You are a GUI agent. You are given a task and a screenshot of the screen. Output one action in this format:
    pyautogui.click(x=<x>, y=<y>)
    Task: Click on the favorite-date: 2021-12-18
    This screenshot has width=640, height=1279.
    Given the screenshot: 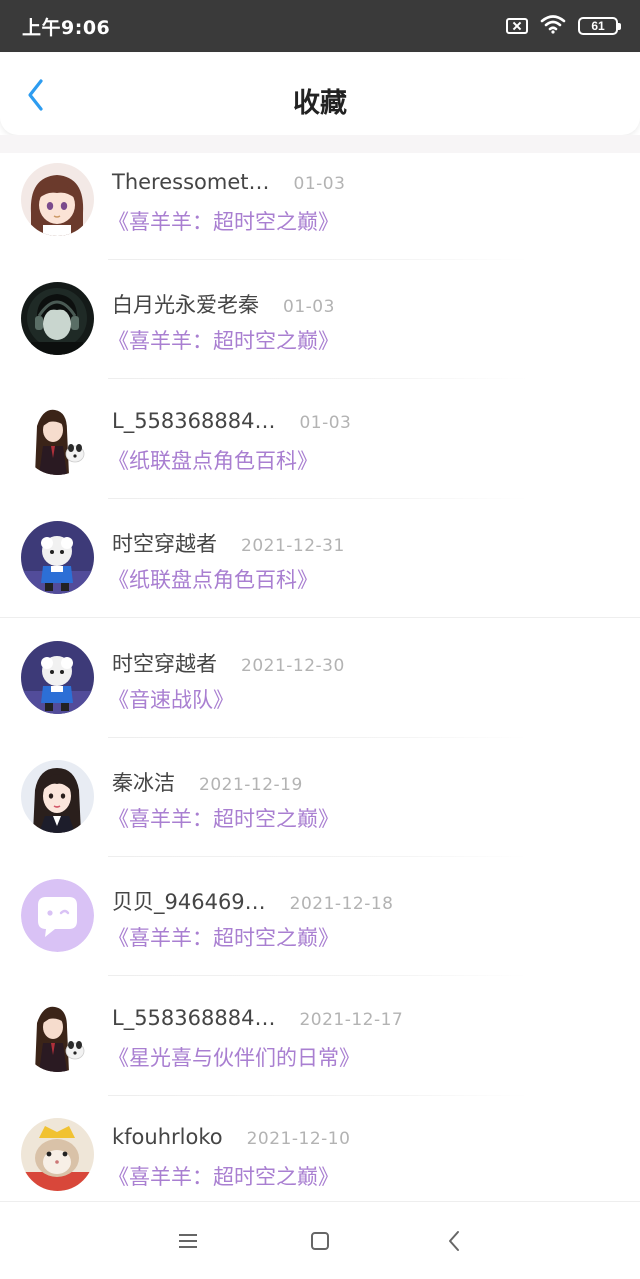 What is the action you would take?
    pyautogui.click(x=341, y=904)
    